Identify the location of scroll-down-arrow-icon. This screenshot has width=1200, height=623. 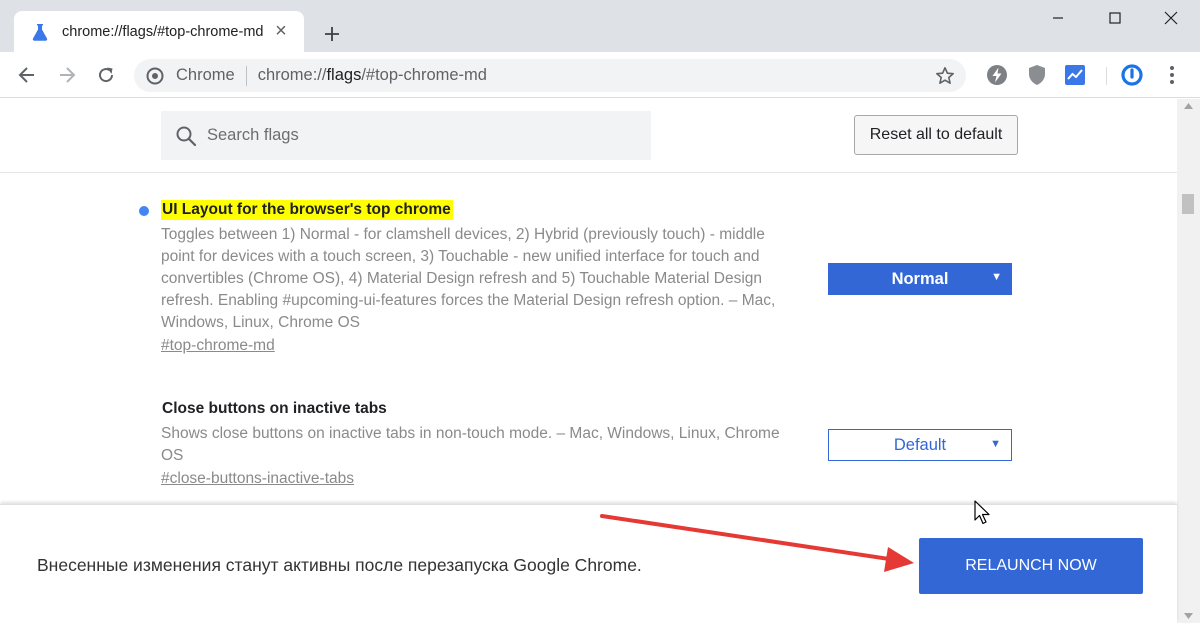
(1188, 616).